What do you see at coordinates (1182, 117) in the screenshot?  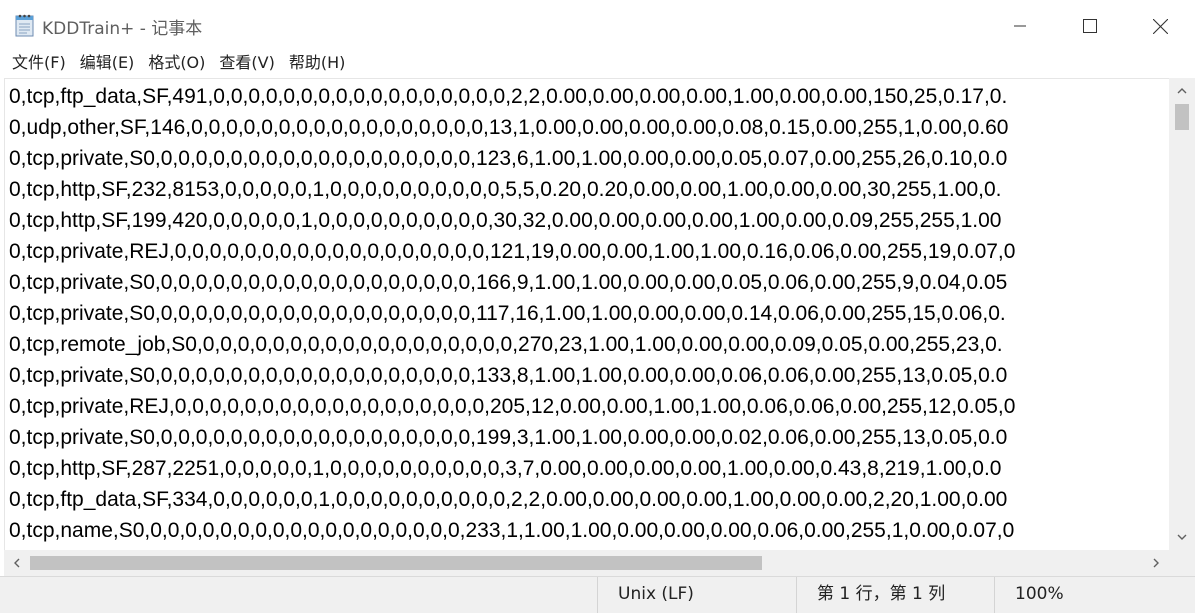 I see `vertical-scroll-thumb` at bounding box center [1182, 117].